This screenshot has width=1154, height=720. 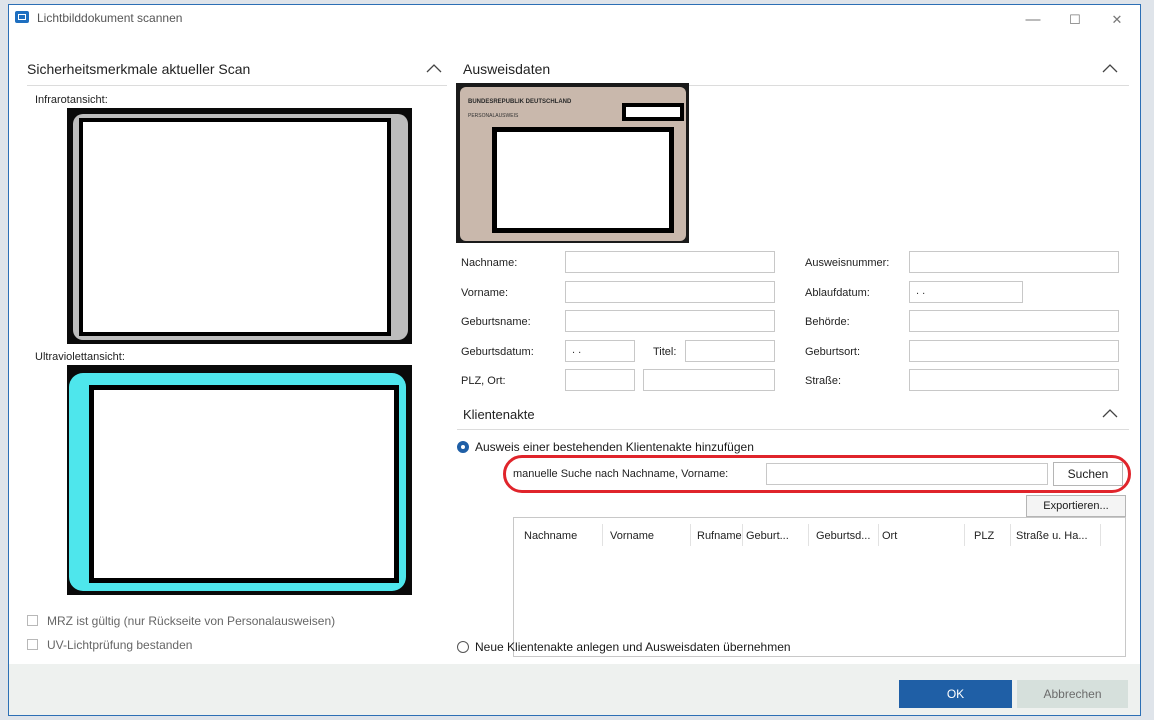 I want to click on window-title: Lichtbilddokument scannen, so click(x=110, y=18).